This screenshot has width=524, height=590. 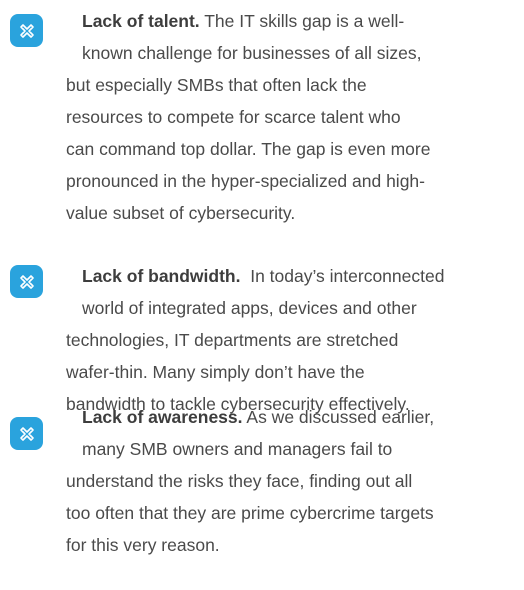 I want to click on item-line: The IT skills gap is a well-, so click(x=302, y=21).